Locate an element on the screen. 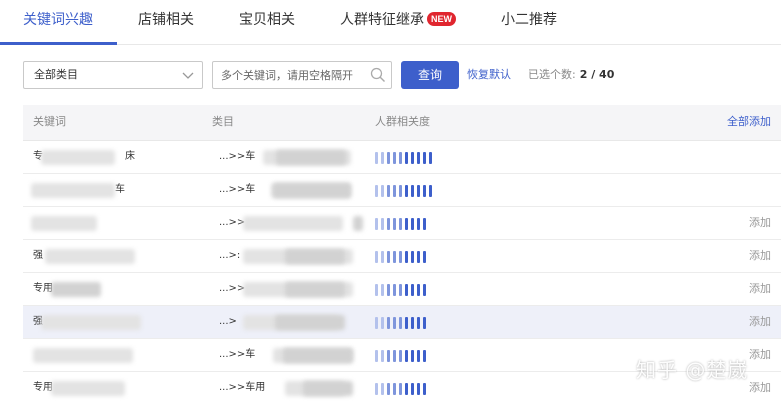 This screenshot has width=781, height=401. category-cell: ...>: is located at coordinates (230, 255).